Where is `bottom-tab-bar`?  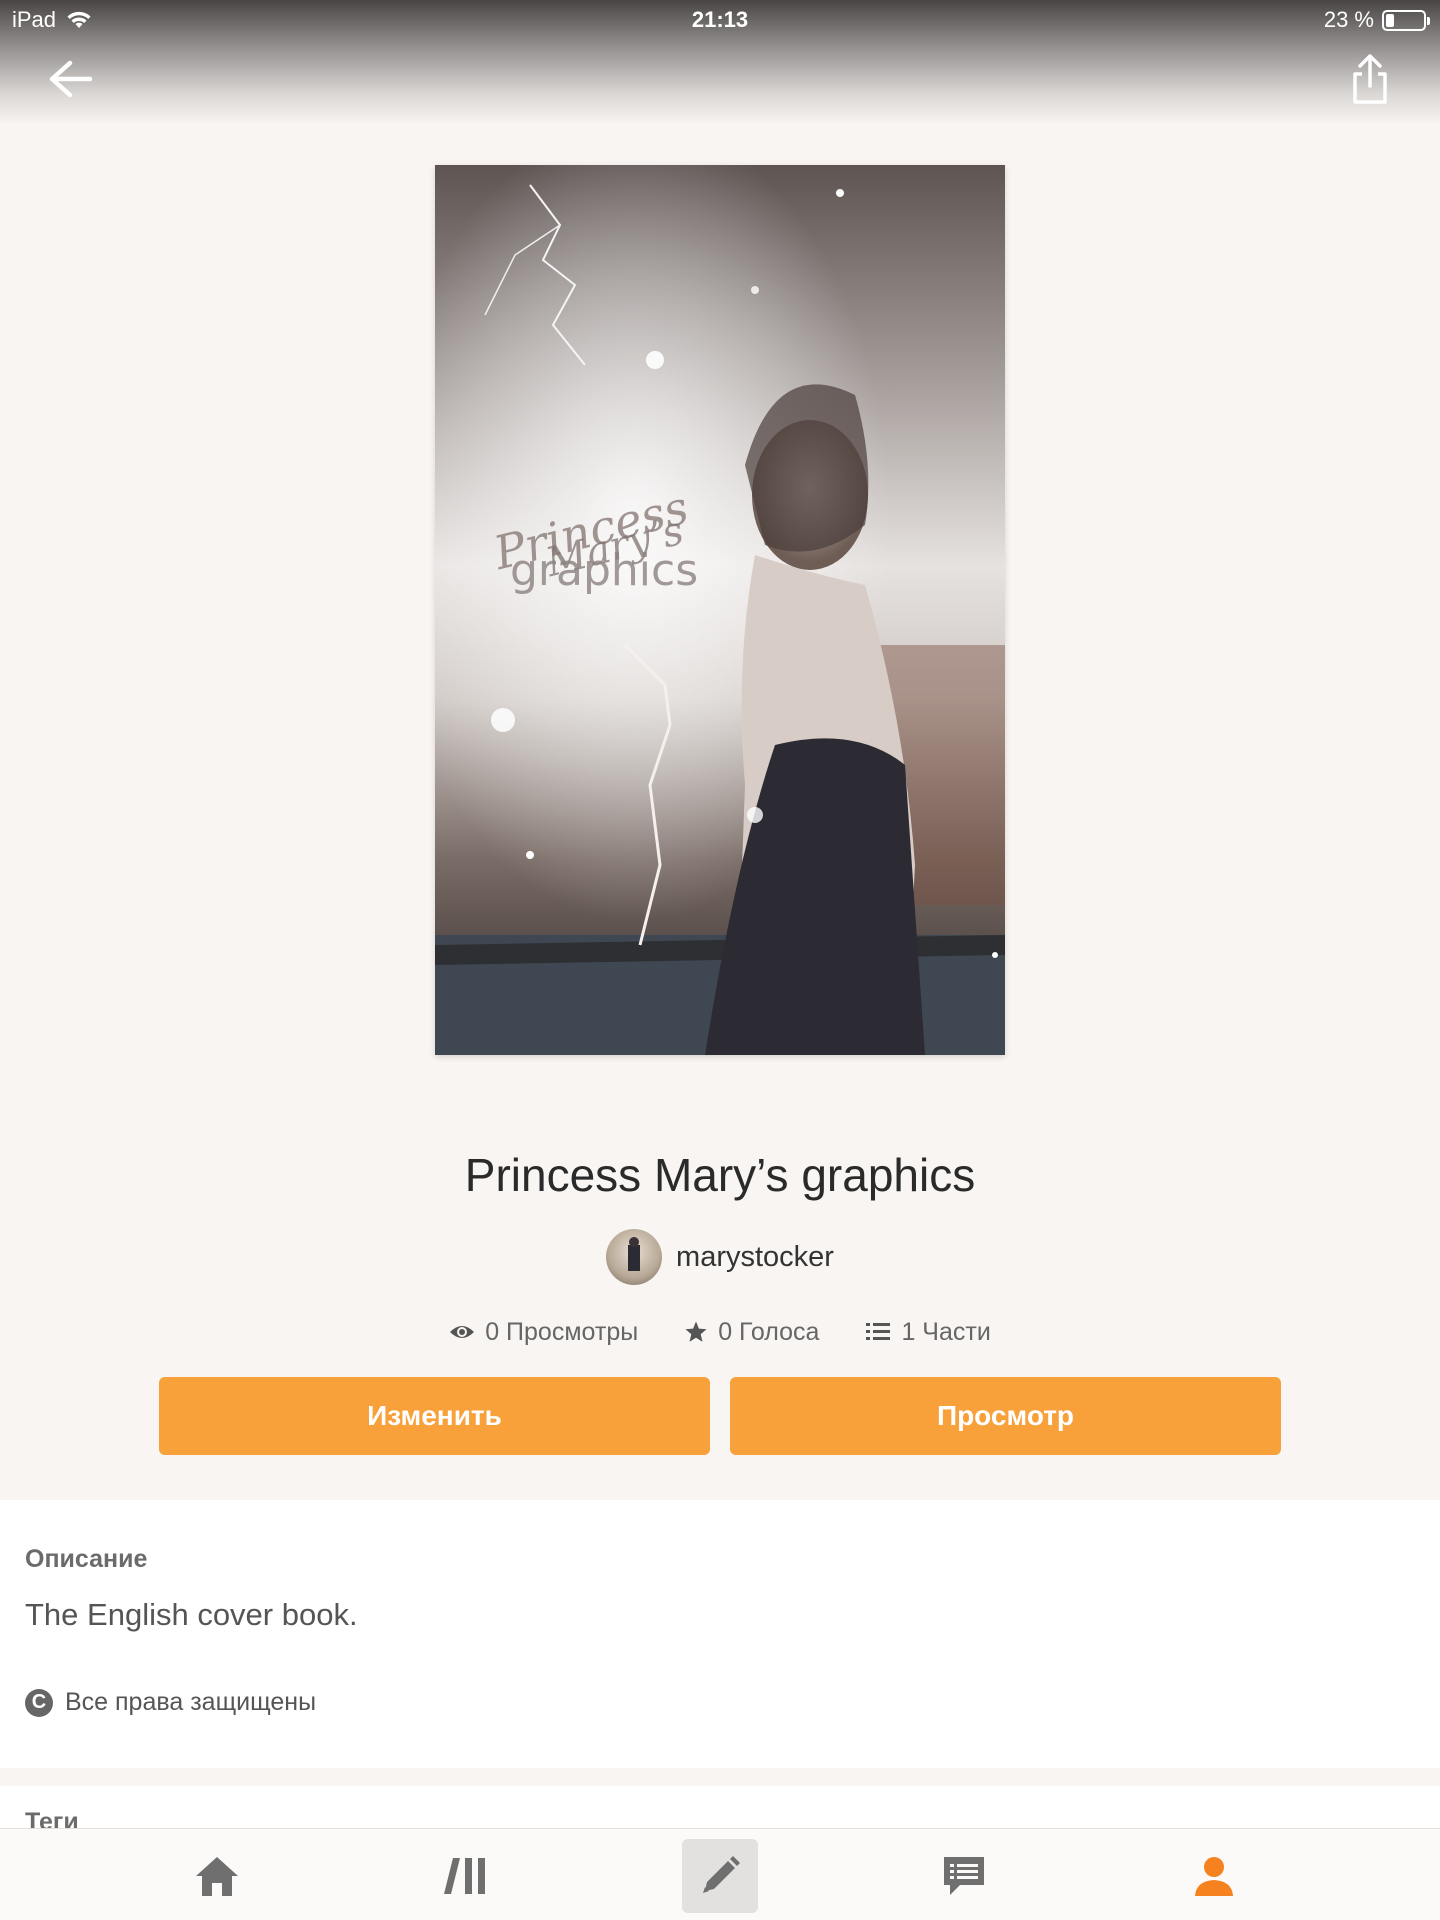
bottom-tab-bar is located at coordinates (720, 1874).